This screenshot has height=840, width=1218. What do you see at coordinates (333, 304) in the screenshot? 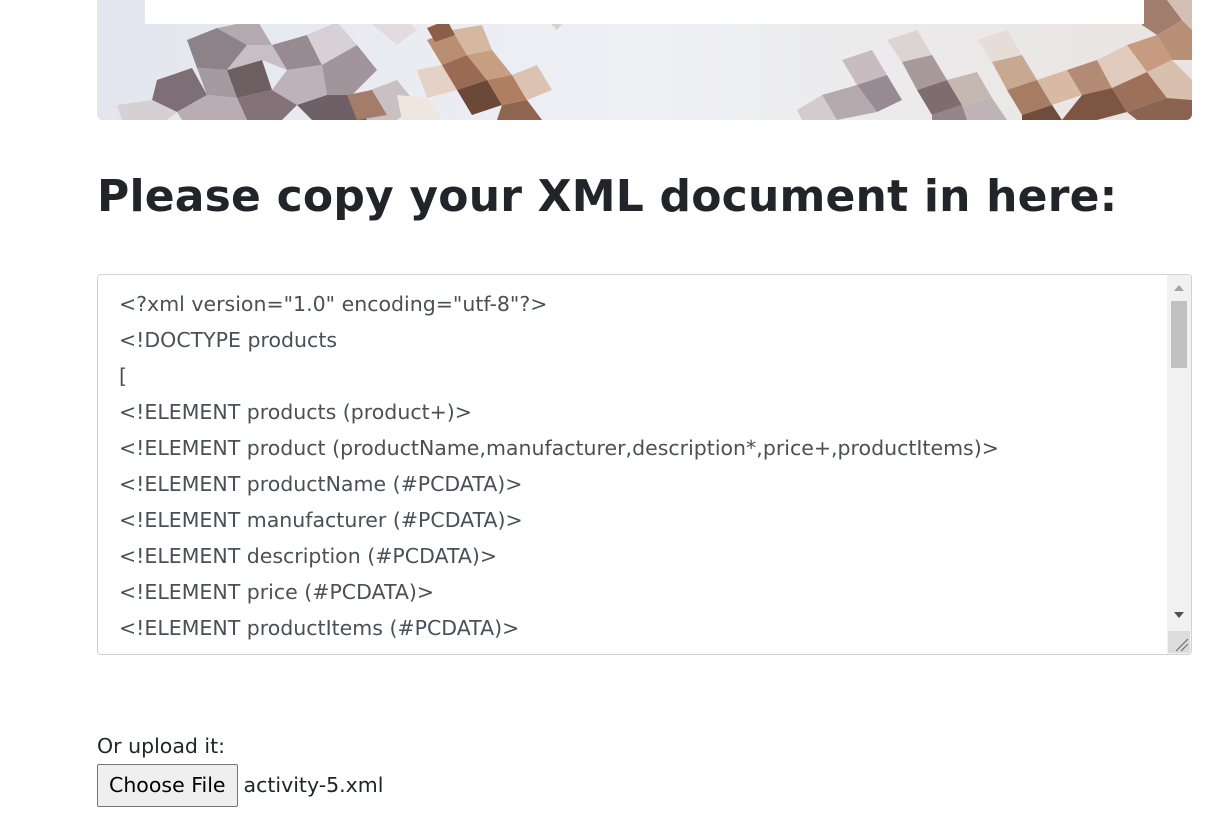
I see `code-line: <?xml version="1.0" encoding="utf-8"?>` at bounding box center [333, 304].